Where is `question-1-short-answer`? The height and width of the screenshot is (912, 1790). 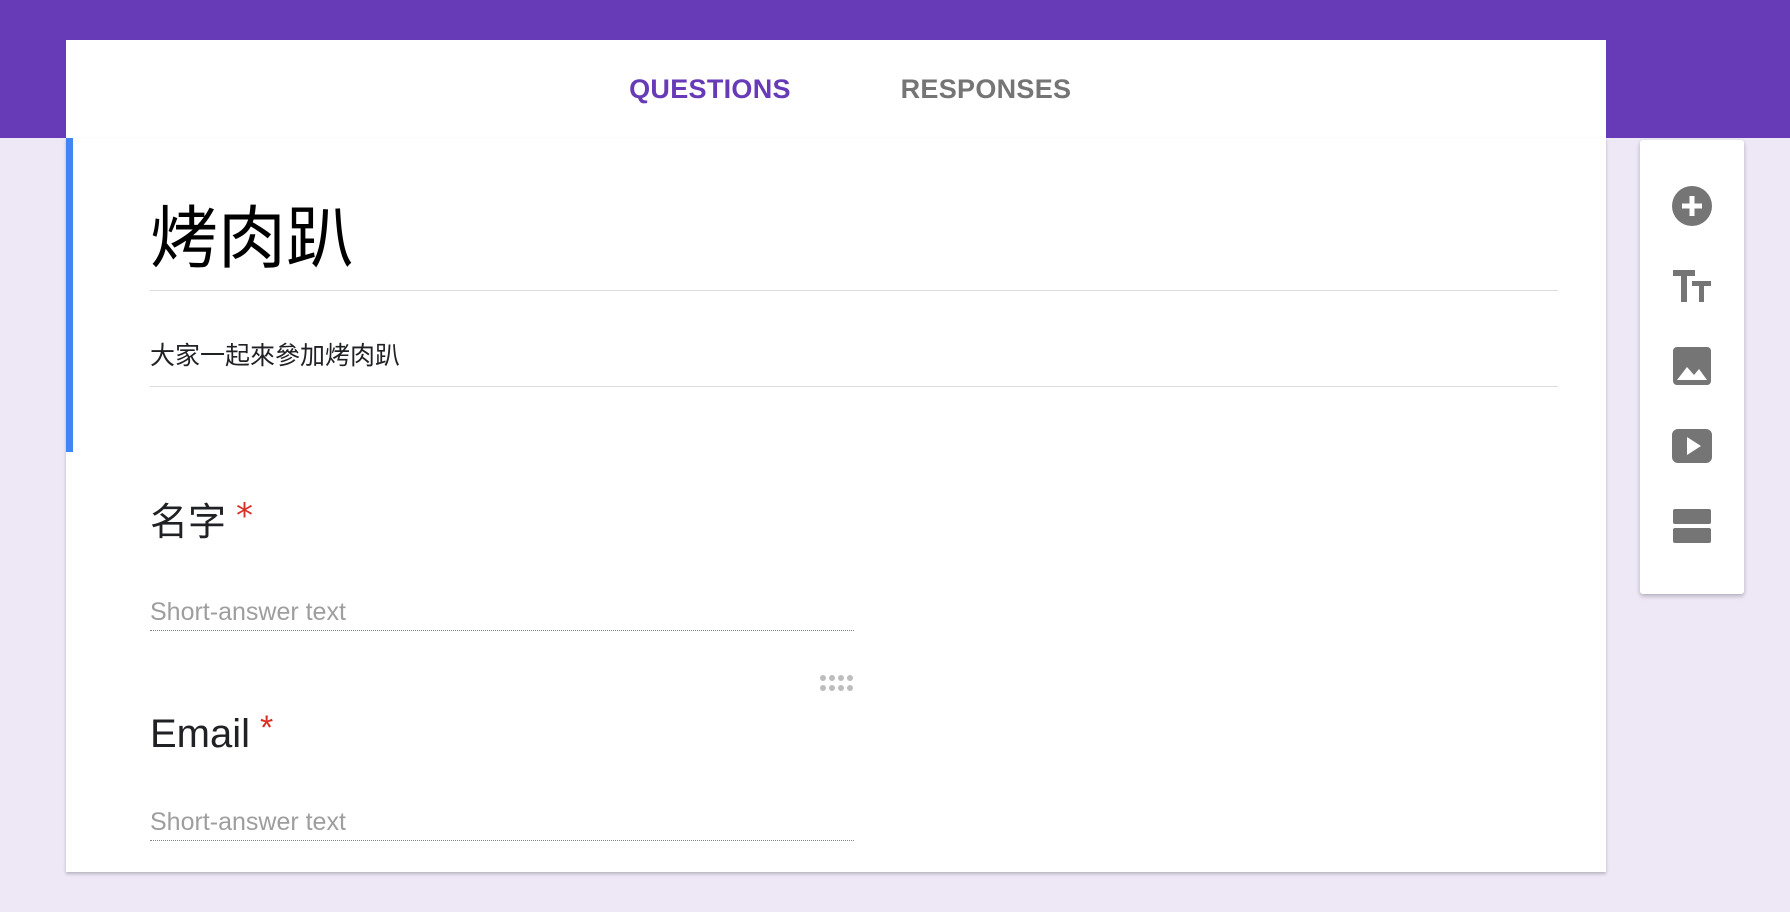 question-1-short-answer is located at coordinates (502, 612).